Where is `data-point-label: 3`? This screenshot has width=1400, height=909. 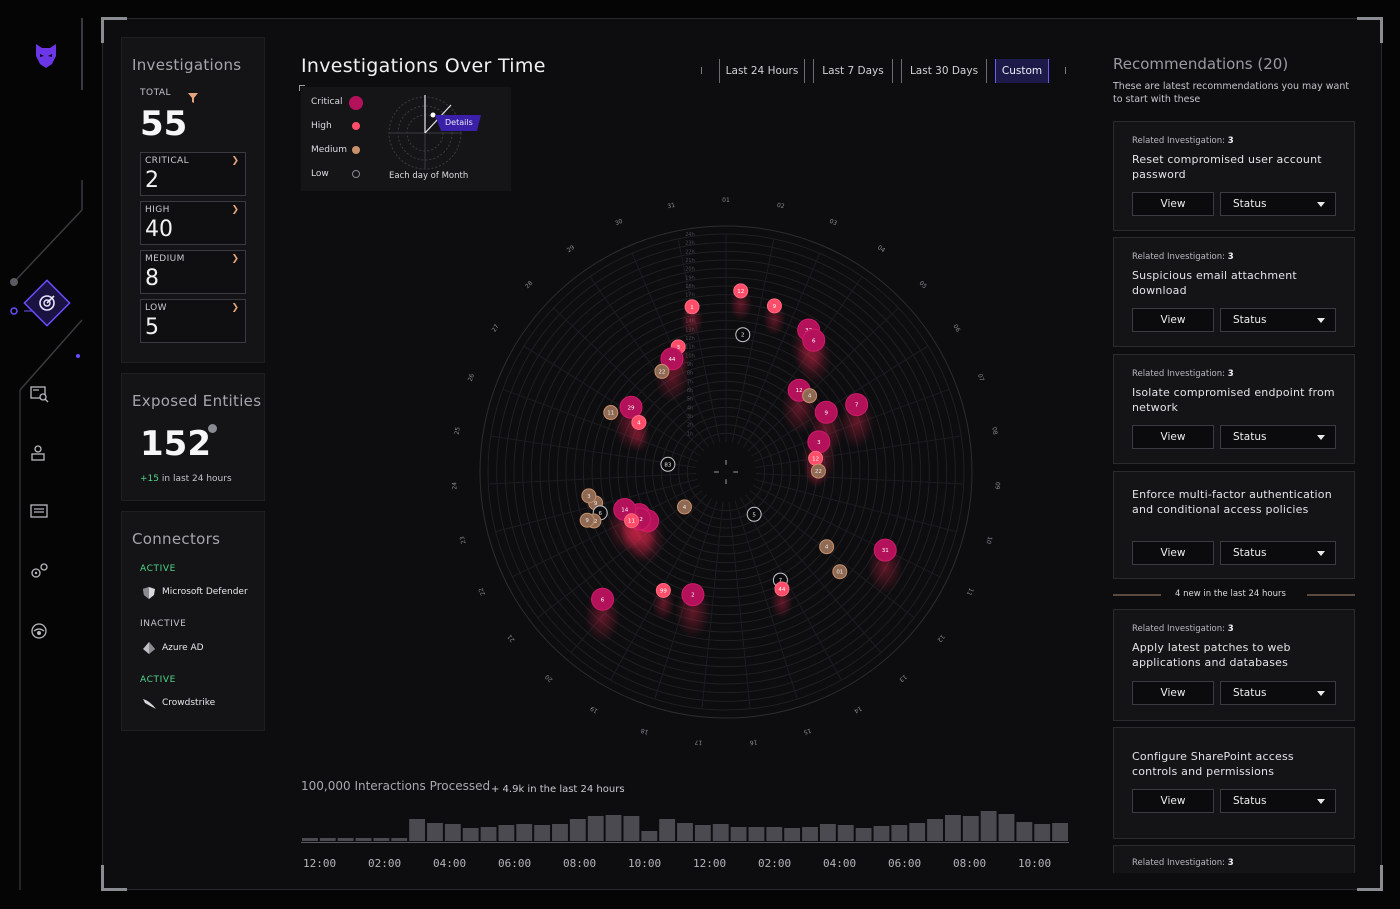
data-point-label: 3 is located at coordinates (589, 497).